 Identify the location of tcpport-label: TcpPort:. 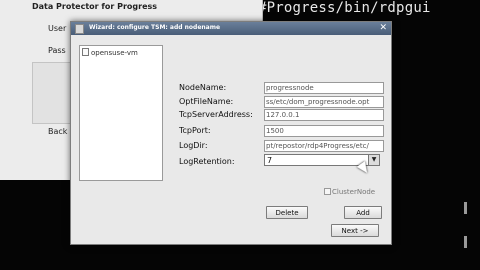
(195, 130).